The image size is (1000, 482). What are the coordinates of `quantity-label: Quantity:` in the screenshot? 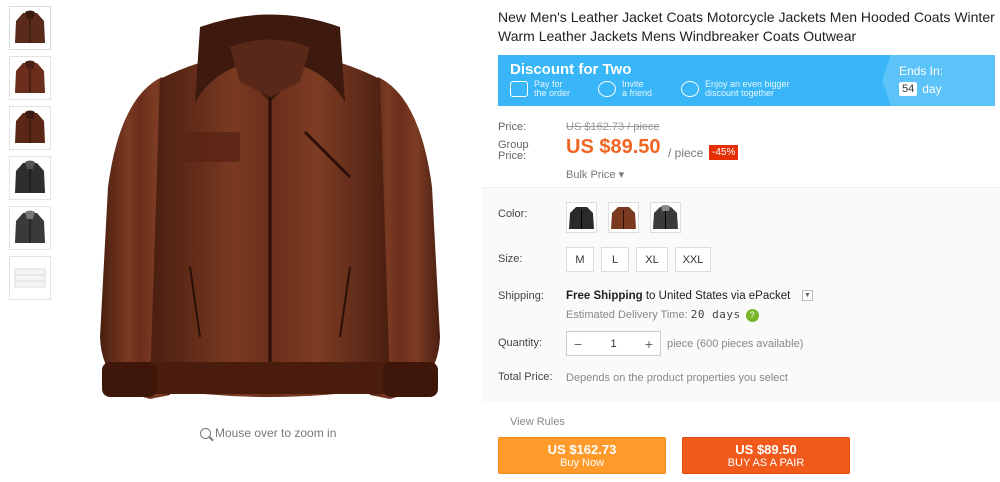 It's located at (520, 343).